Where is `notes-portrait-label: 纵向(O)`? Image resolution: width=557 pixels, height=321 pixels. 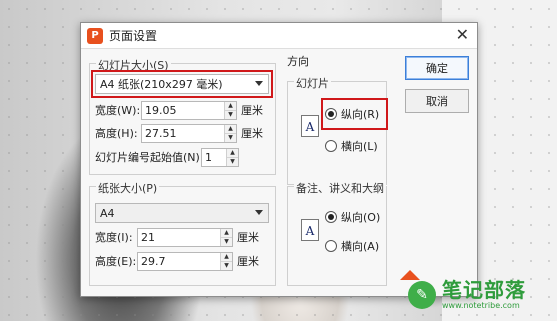
notes-portrait-label: 纵向(O) is located at coordinates (361, 217).